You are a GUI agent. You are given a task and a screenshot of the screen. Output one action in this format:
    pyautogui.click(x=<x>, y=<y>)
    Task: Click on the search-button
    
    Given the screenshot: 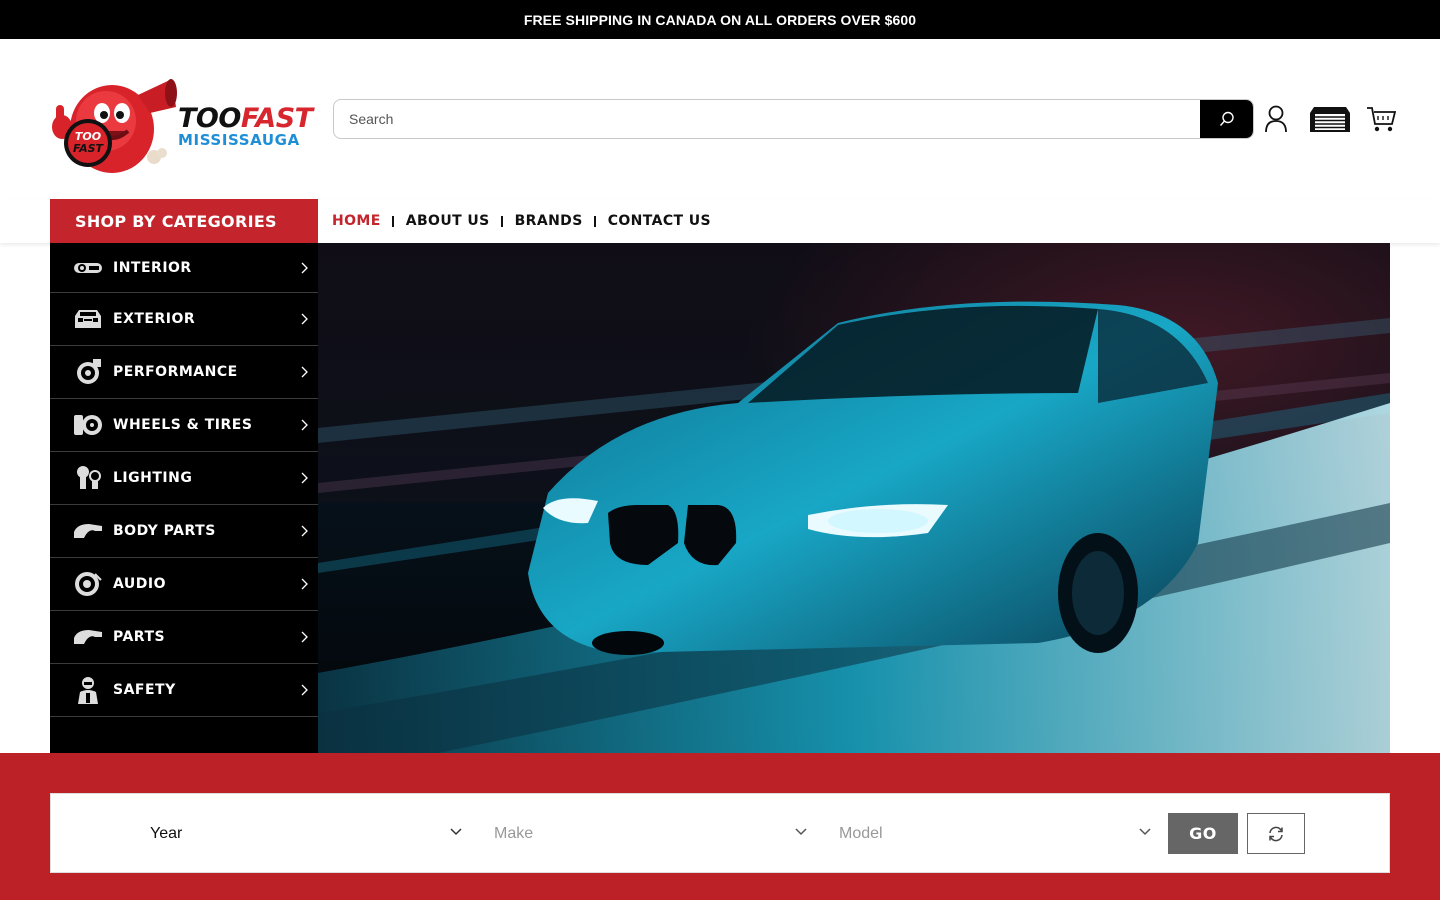 What is the action you would take?
    pyautogui.click(x=1226, y=119)
    